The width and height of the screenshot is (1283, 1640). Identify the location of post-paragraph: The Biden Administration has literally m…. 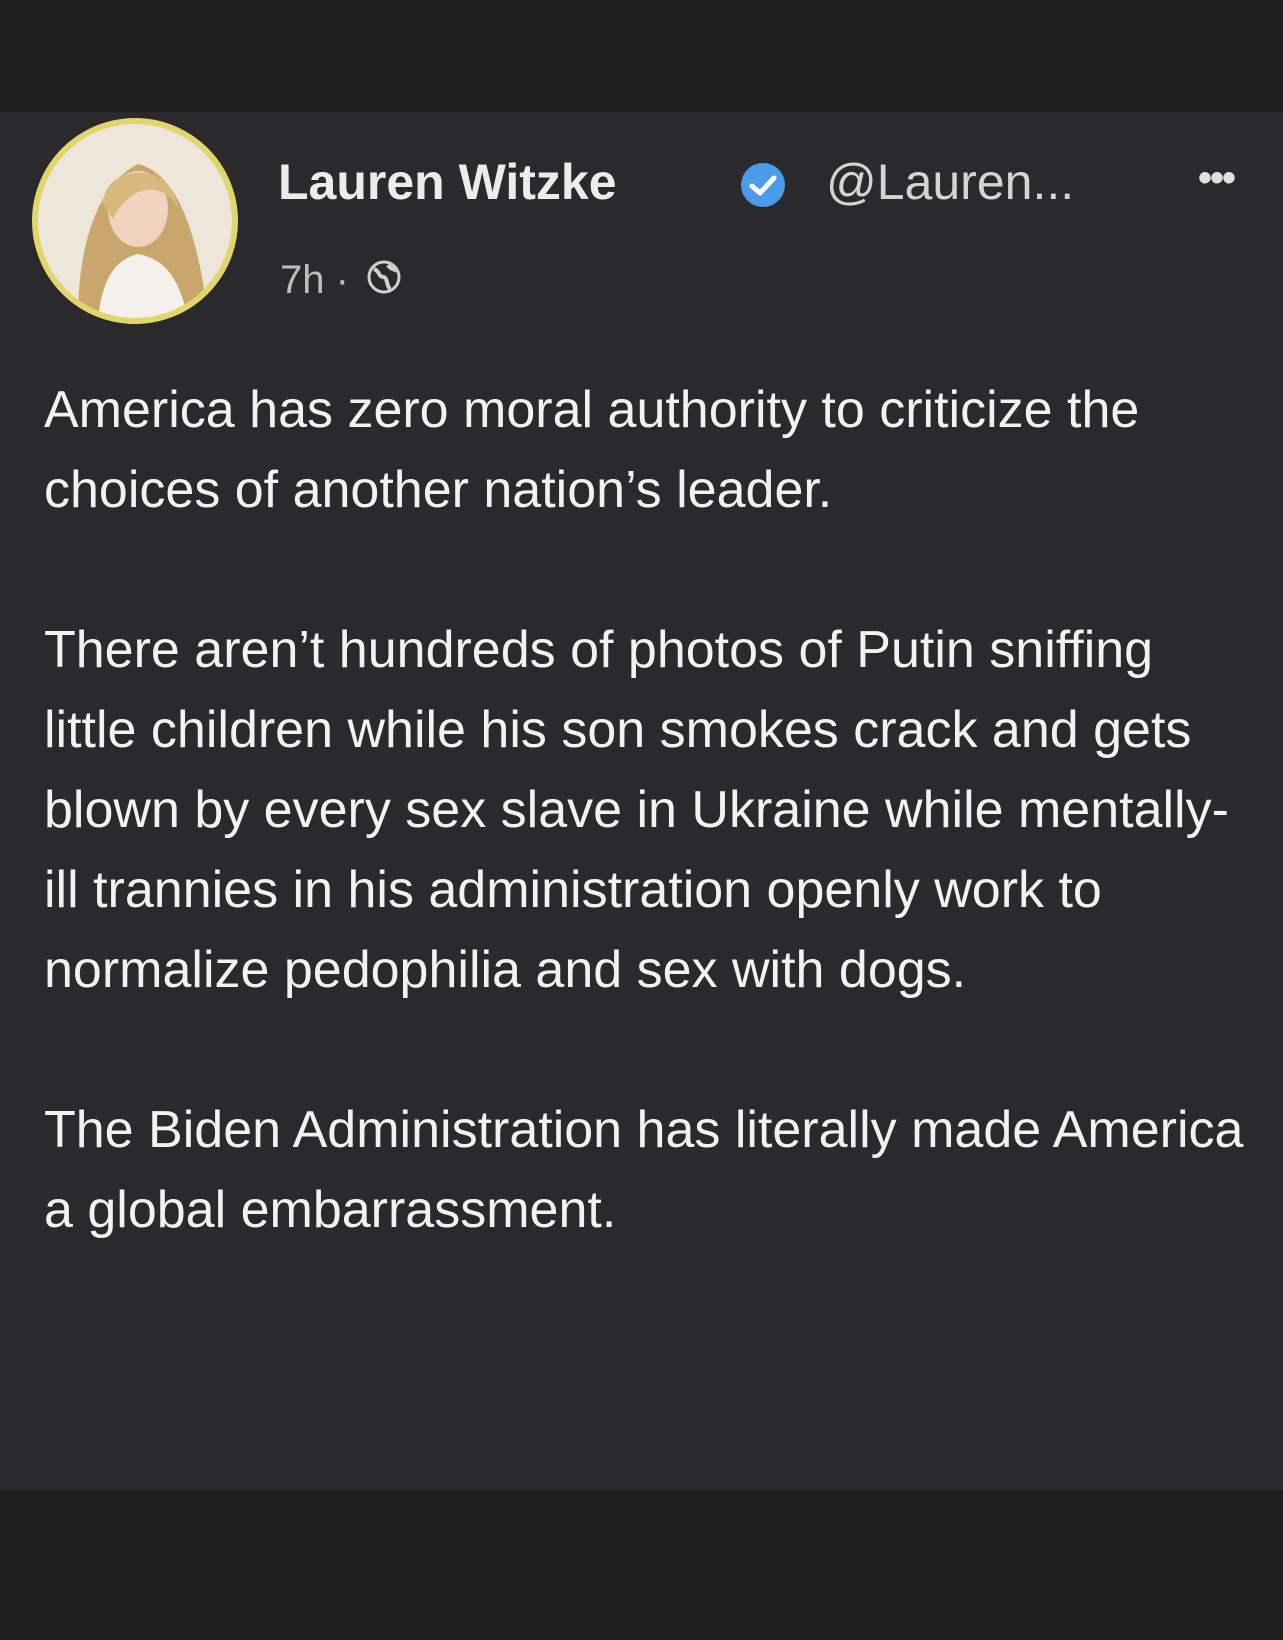
(644, 1170).